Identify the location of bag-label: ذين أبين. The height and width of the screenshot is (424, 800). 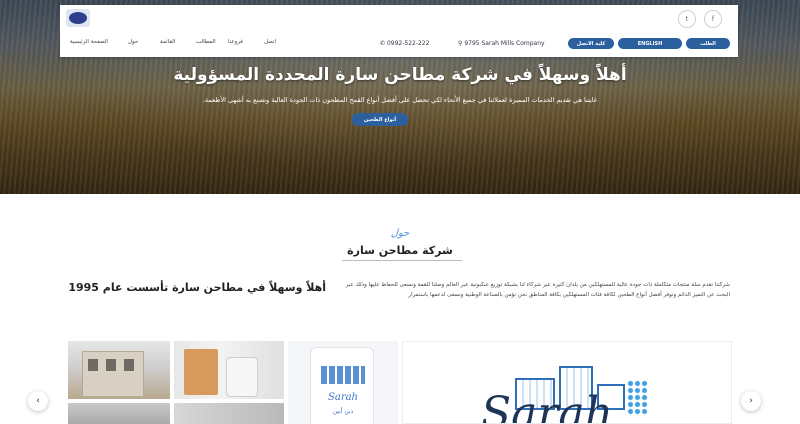
(343, 411).